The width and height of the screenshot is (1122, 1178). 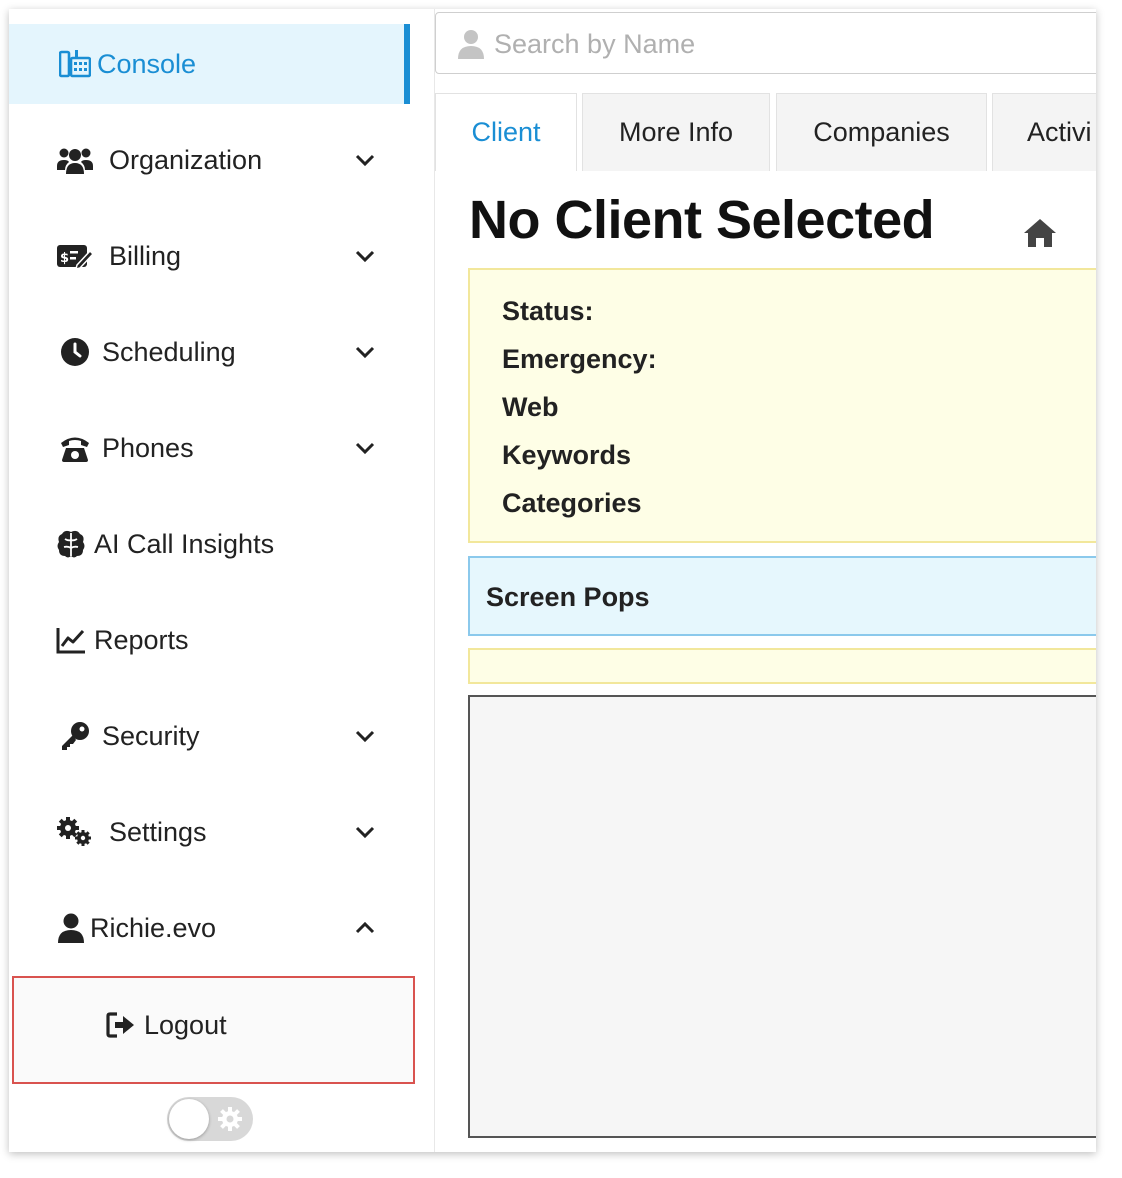 What do you see at coordinates (75, 736) in the screenshot?
I see `key-icon` at bounding box center [75, 736].